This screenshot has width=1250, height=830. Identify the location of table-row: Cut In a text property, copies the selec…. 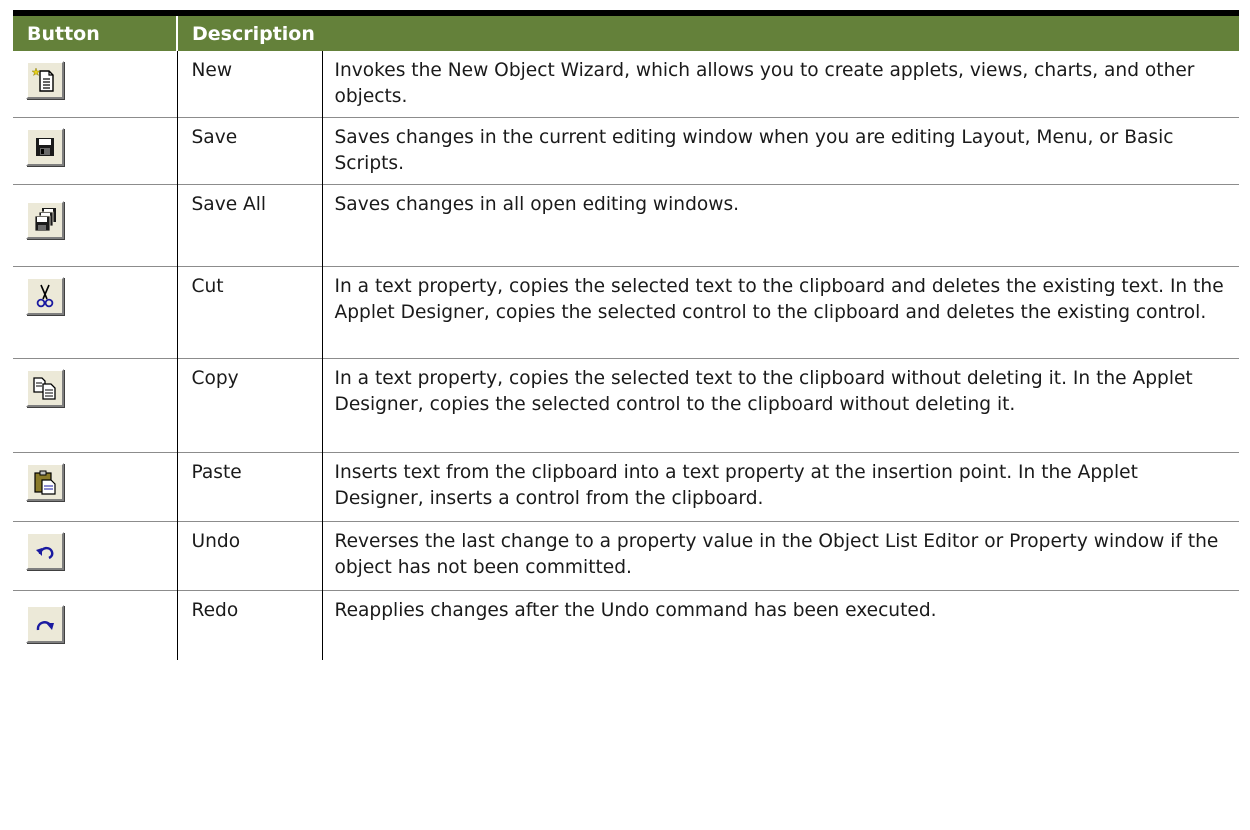
(626, 311).